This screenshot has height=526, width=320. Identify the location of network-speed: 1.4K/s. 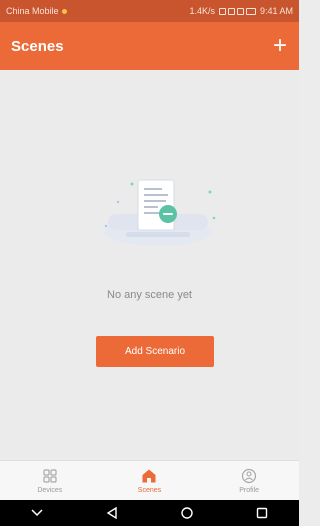
(202, 11).